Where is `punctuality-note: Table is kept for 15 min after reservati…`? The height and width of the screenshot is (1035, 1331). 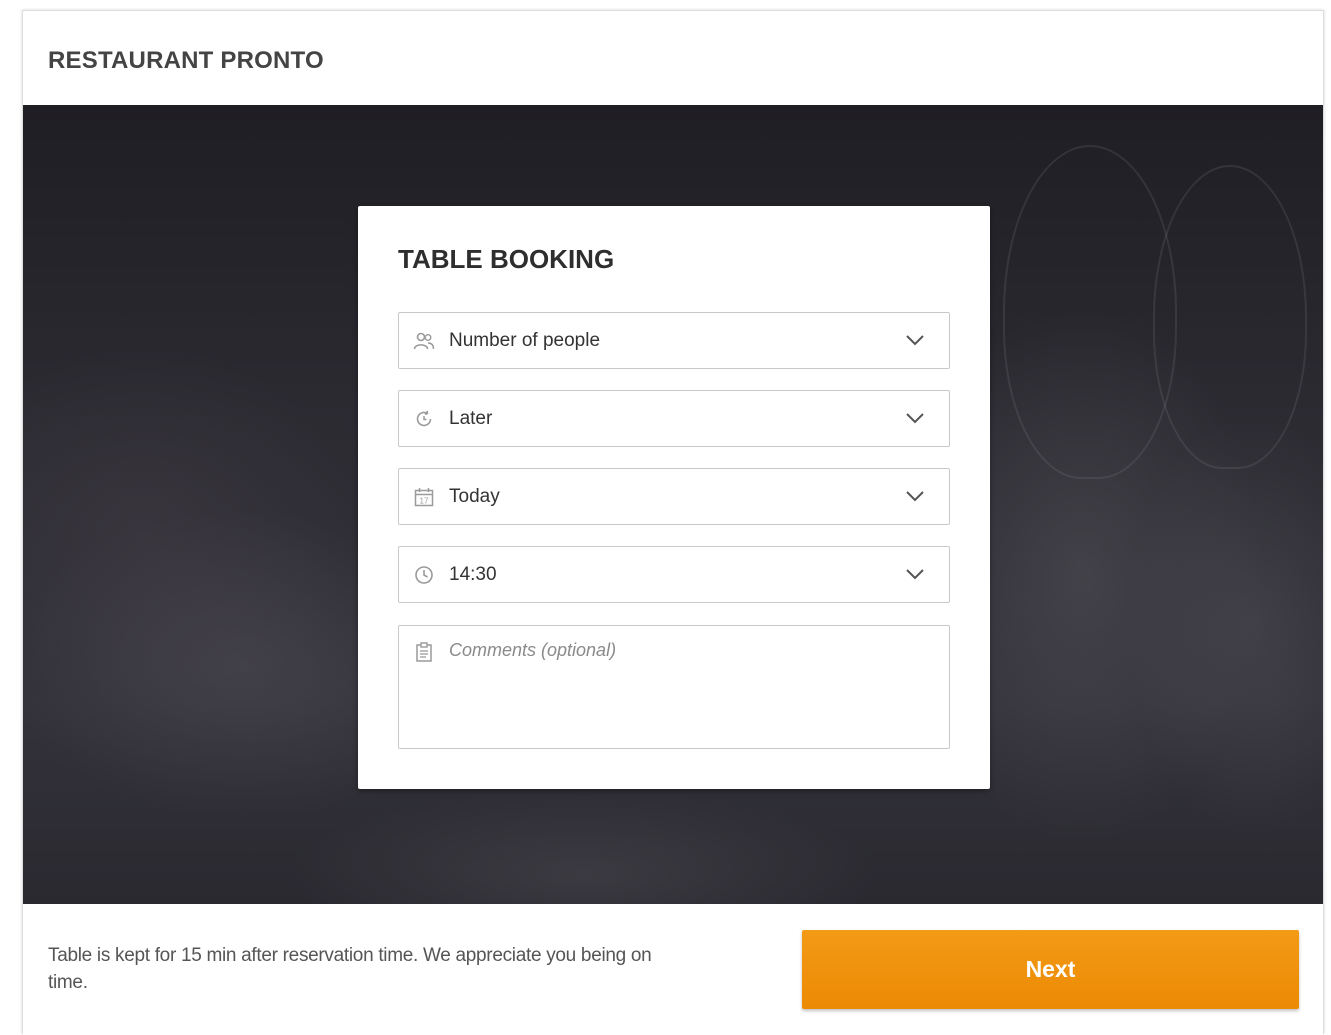 punctuality-note: Table is kept for 15 min after reservati… is located at coordinates (350, 969).